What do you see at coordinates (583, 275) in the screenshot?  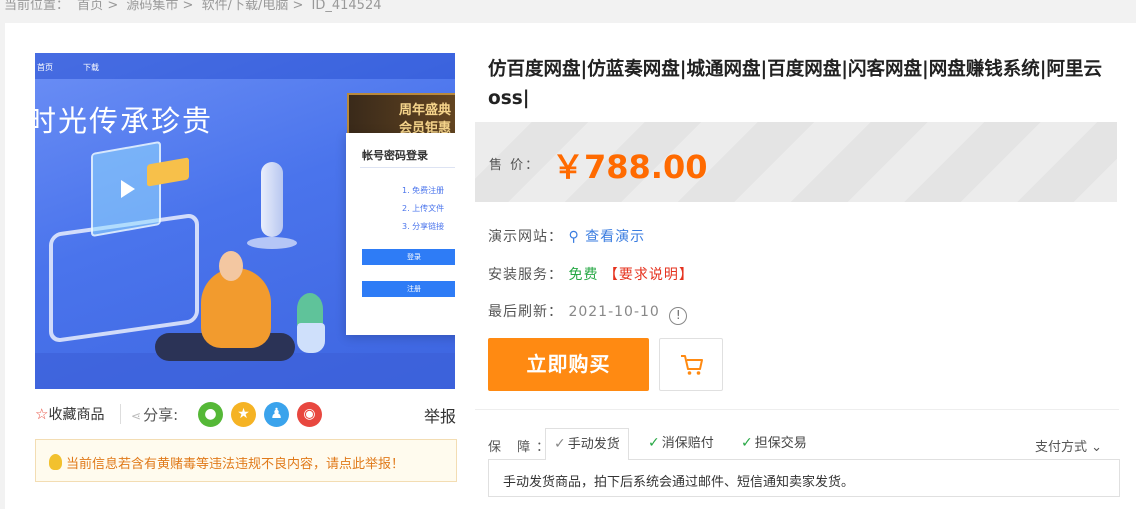 I see `install-value: 免费` at bounding box center [583, 275].